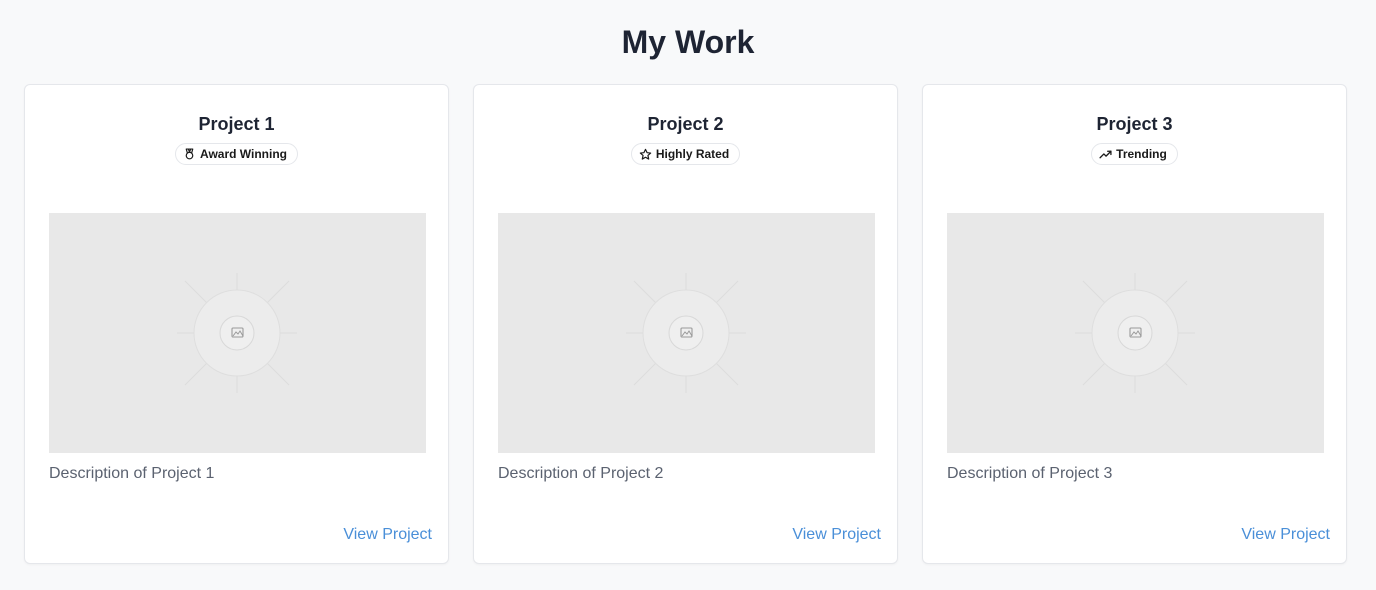 This screenshot has height=590, width=1376. Describe the element at coordinates (685, 124) in the screenshot. I see `project-title: Project 2` at that location.